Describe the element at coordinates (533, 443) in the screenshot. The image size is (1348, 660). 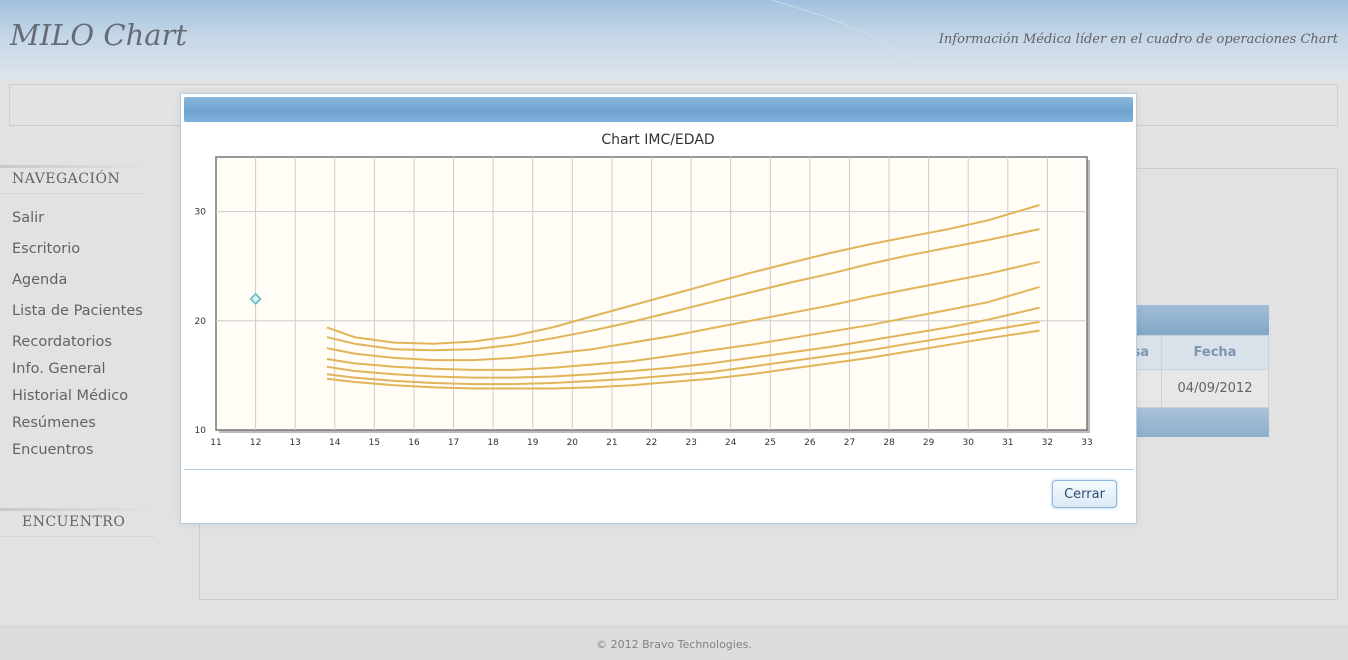
I see `x-tick-label: 19` at that location.